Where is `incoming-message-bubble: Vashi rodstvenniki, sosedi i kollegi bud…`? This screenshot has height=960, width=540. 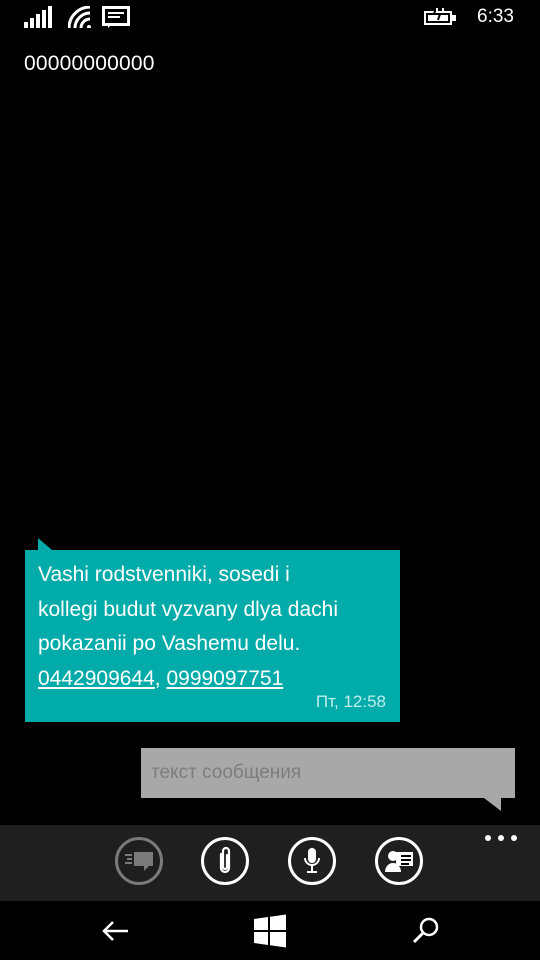
incoming-message-bubble: Vashi rodstvenniki, sosedi i kollegi bud… is located at coordinates (212, 636).